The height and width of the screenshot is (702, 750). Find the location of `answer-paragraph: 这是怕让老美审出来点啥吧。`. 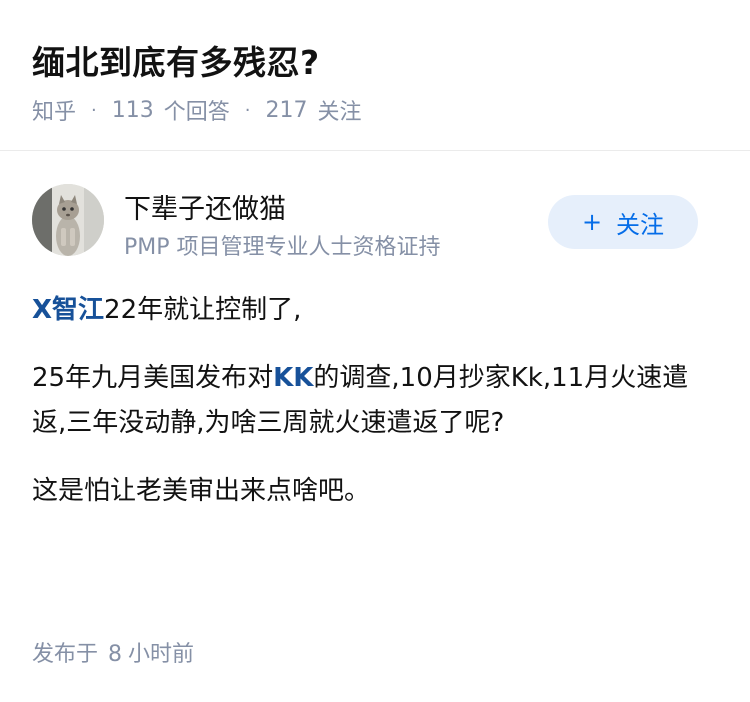

answer-paragraph: 这是怕让老美审出来点啥吧。 is located at coordinates (377, 491).